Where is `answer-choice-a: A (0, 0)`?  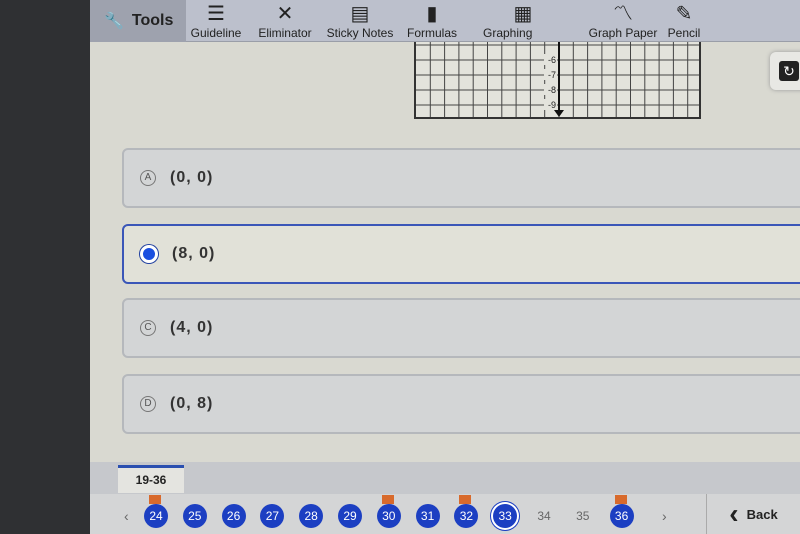 answer-choice-a: A (0, 0) is located at coordinates (461, 178).